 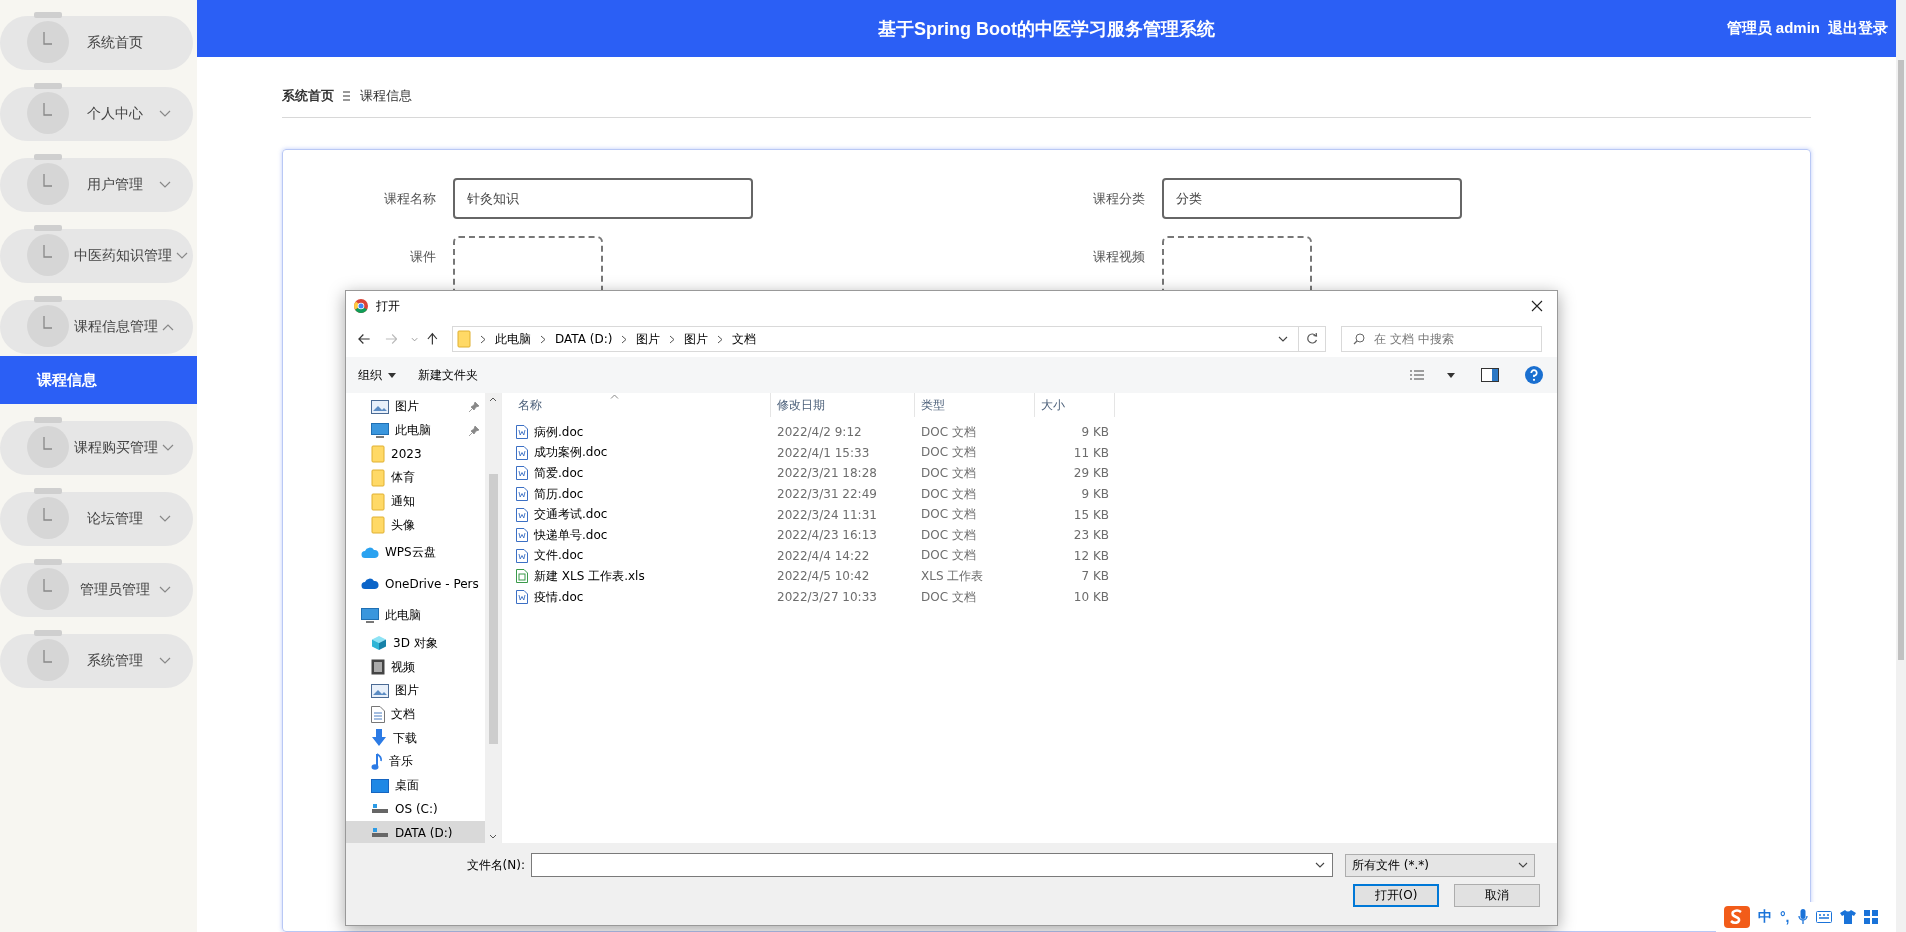 I want to click on open-button: 打开(O), so click(x=1396, y=895).